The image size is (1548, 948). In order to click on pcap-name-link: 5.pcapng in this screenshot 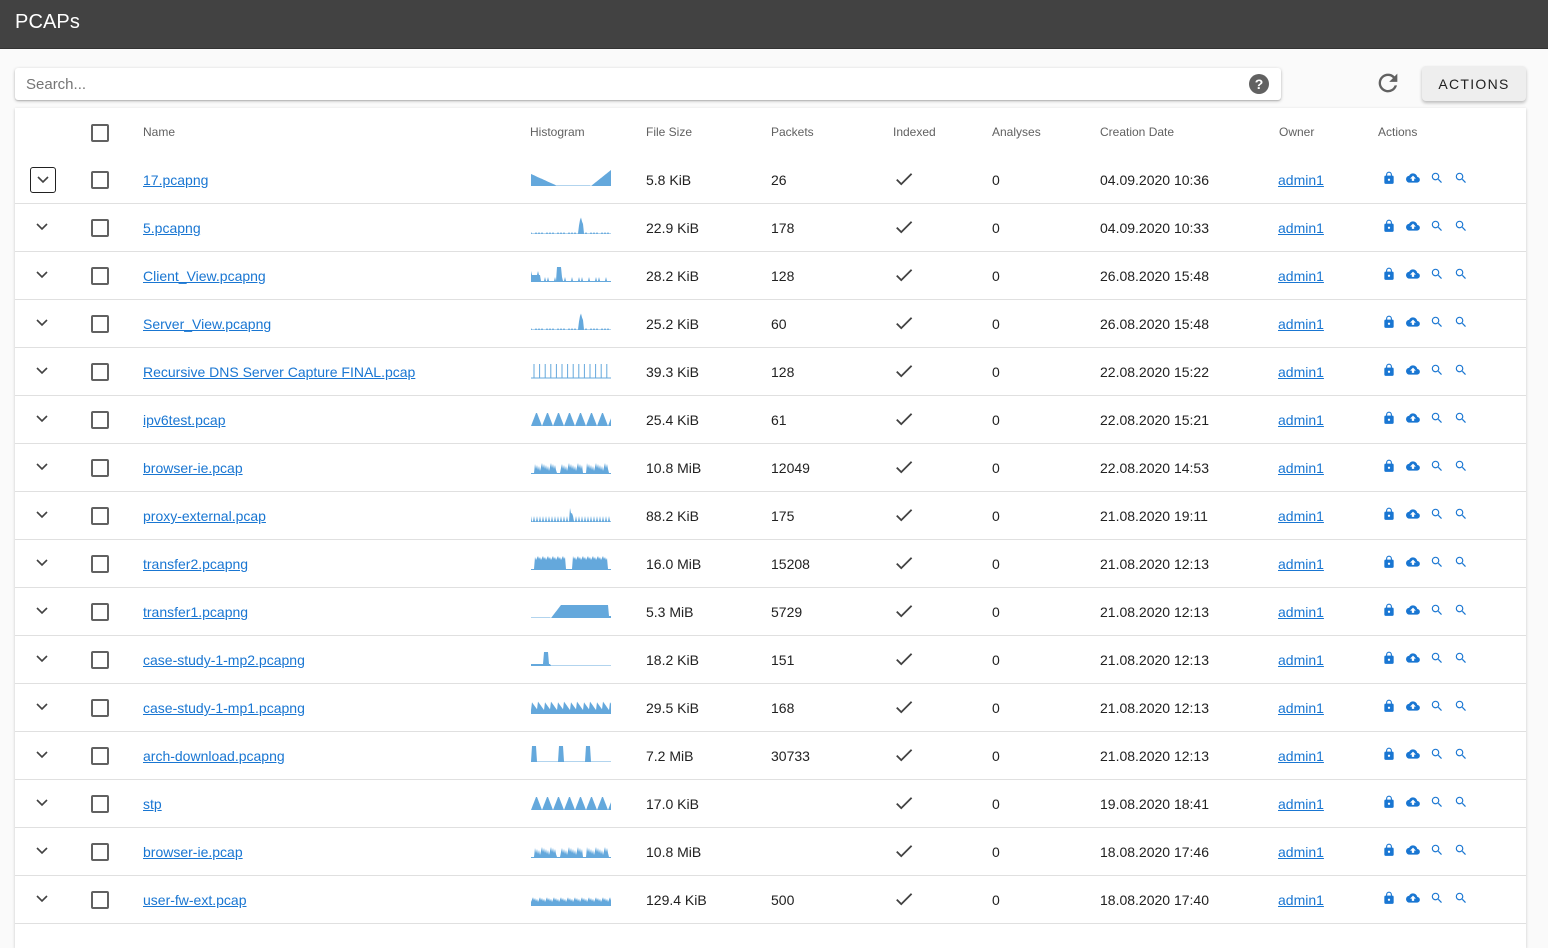, I will do `click(172, 228)`.